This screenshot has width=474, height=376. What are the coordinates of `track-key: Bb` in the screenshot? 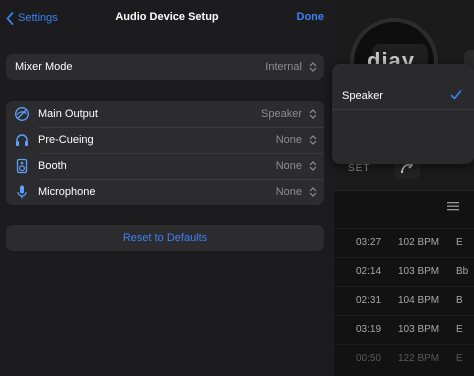 It's located at (462, 271).